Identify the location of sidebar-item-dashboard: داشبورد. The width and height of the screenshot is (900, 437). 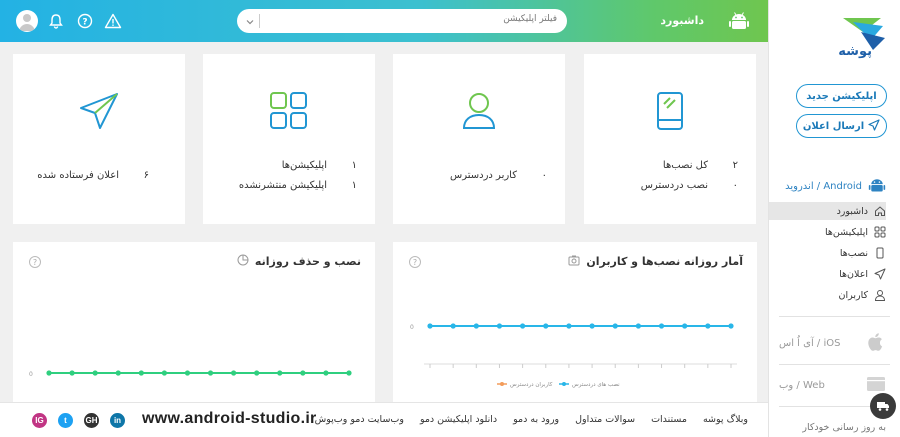
(827, 211).